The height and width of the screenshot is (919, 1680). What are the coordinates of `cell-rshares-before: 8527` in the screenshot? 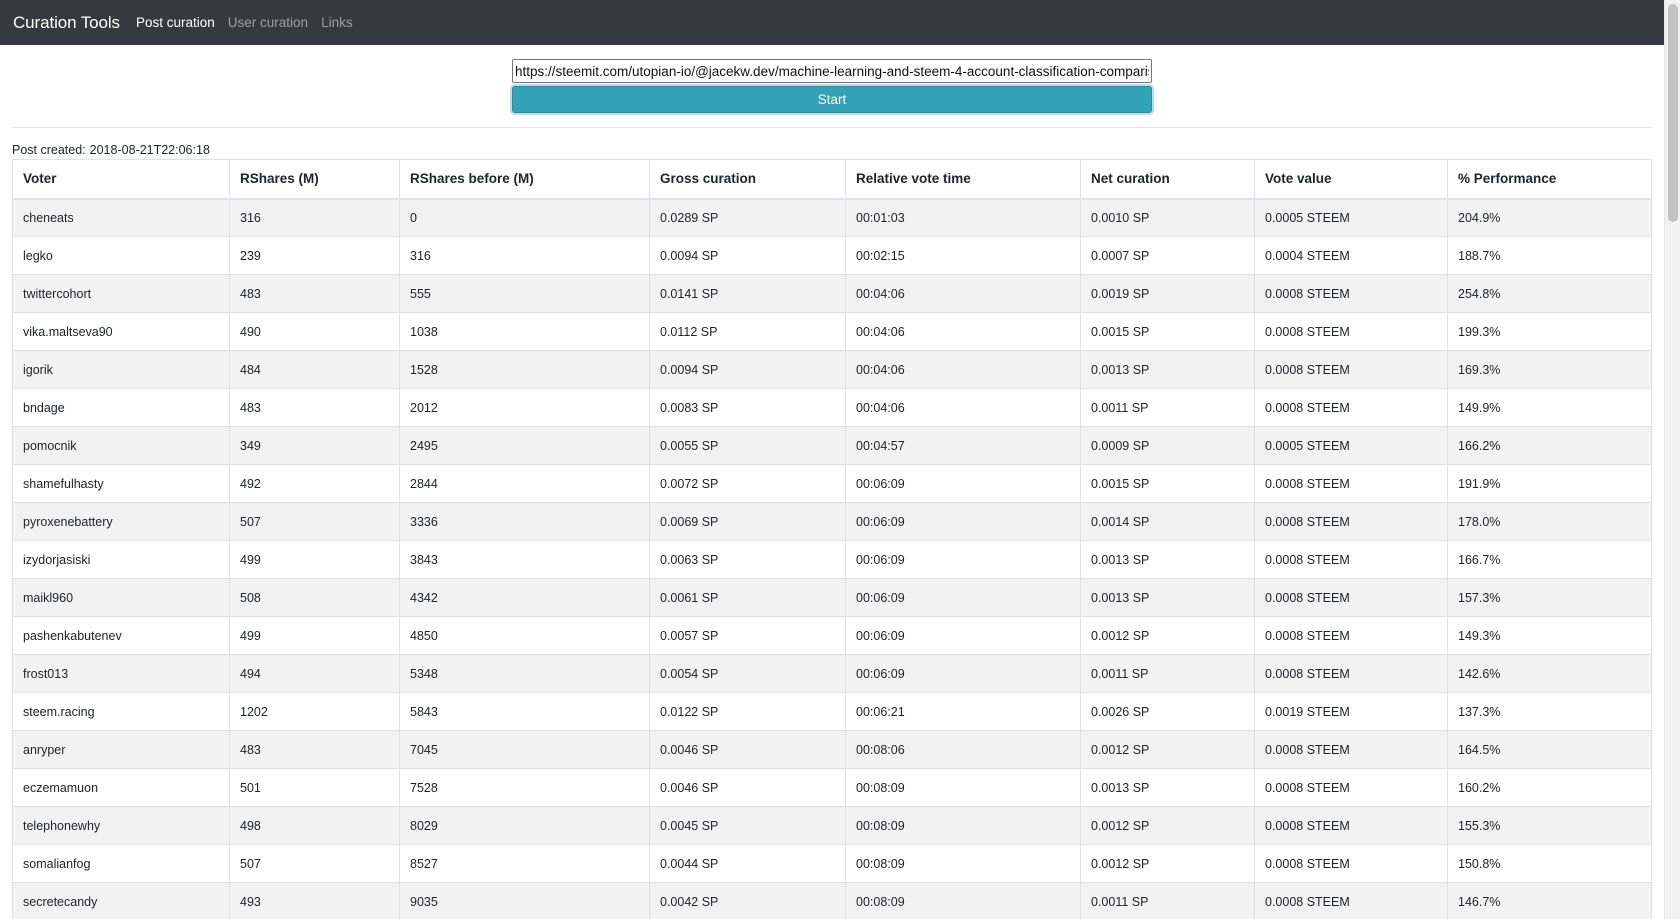 It's located at (524, 863).